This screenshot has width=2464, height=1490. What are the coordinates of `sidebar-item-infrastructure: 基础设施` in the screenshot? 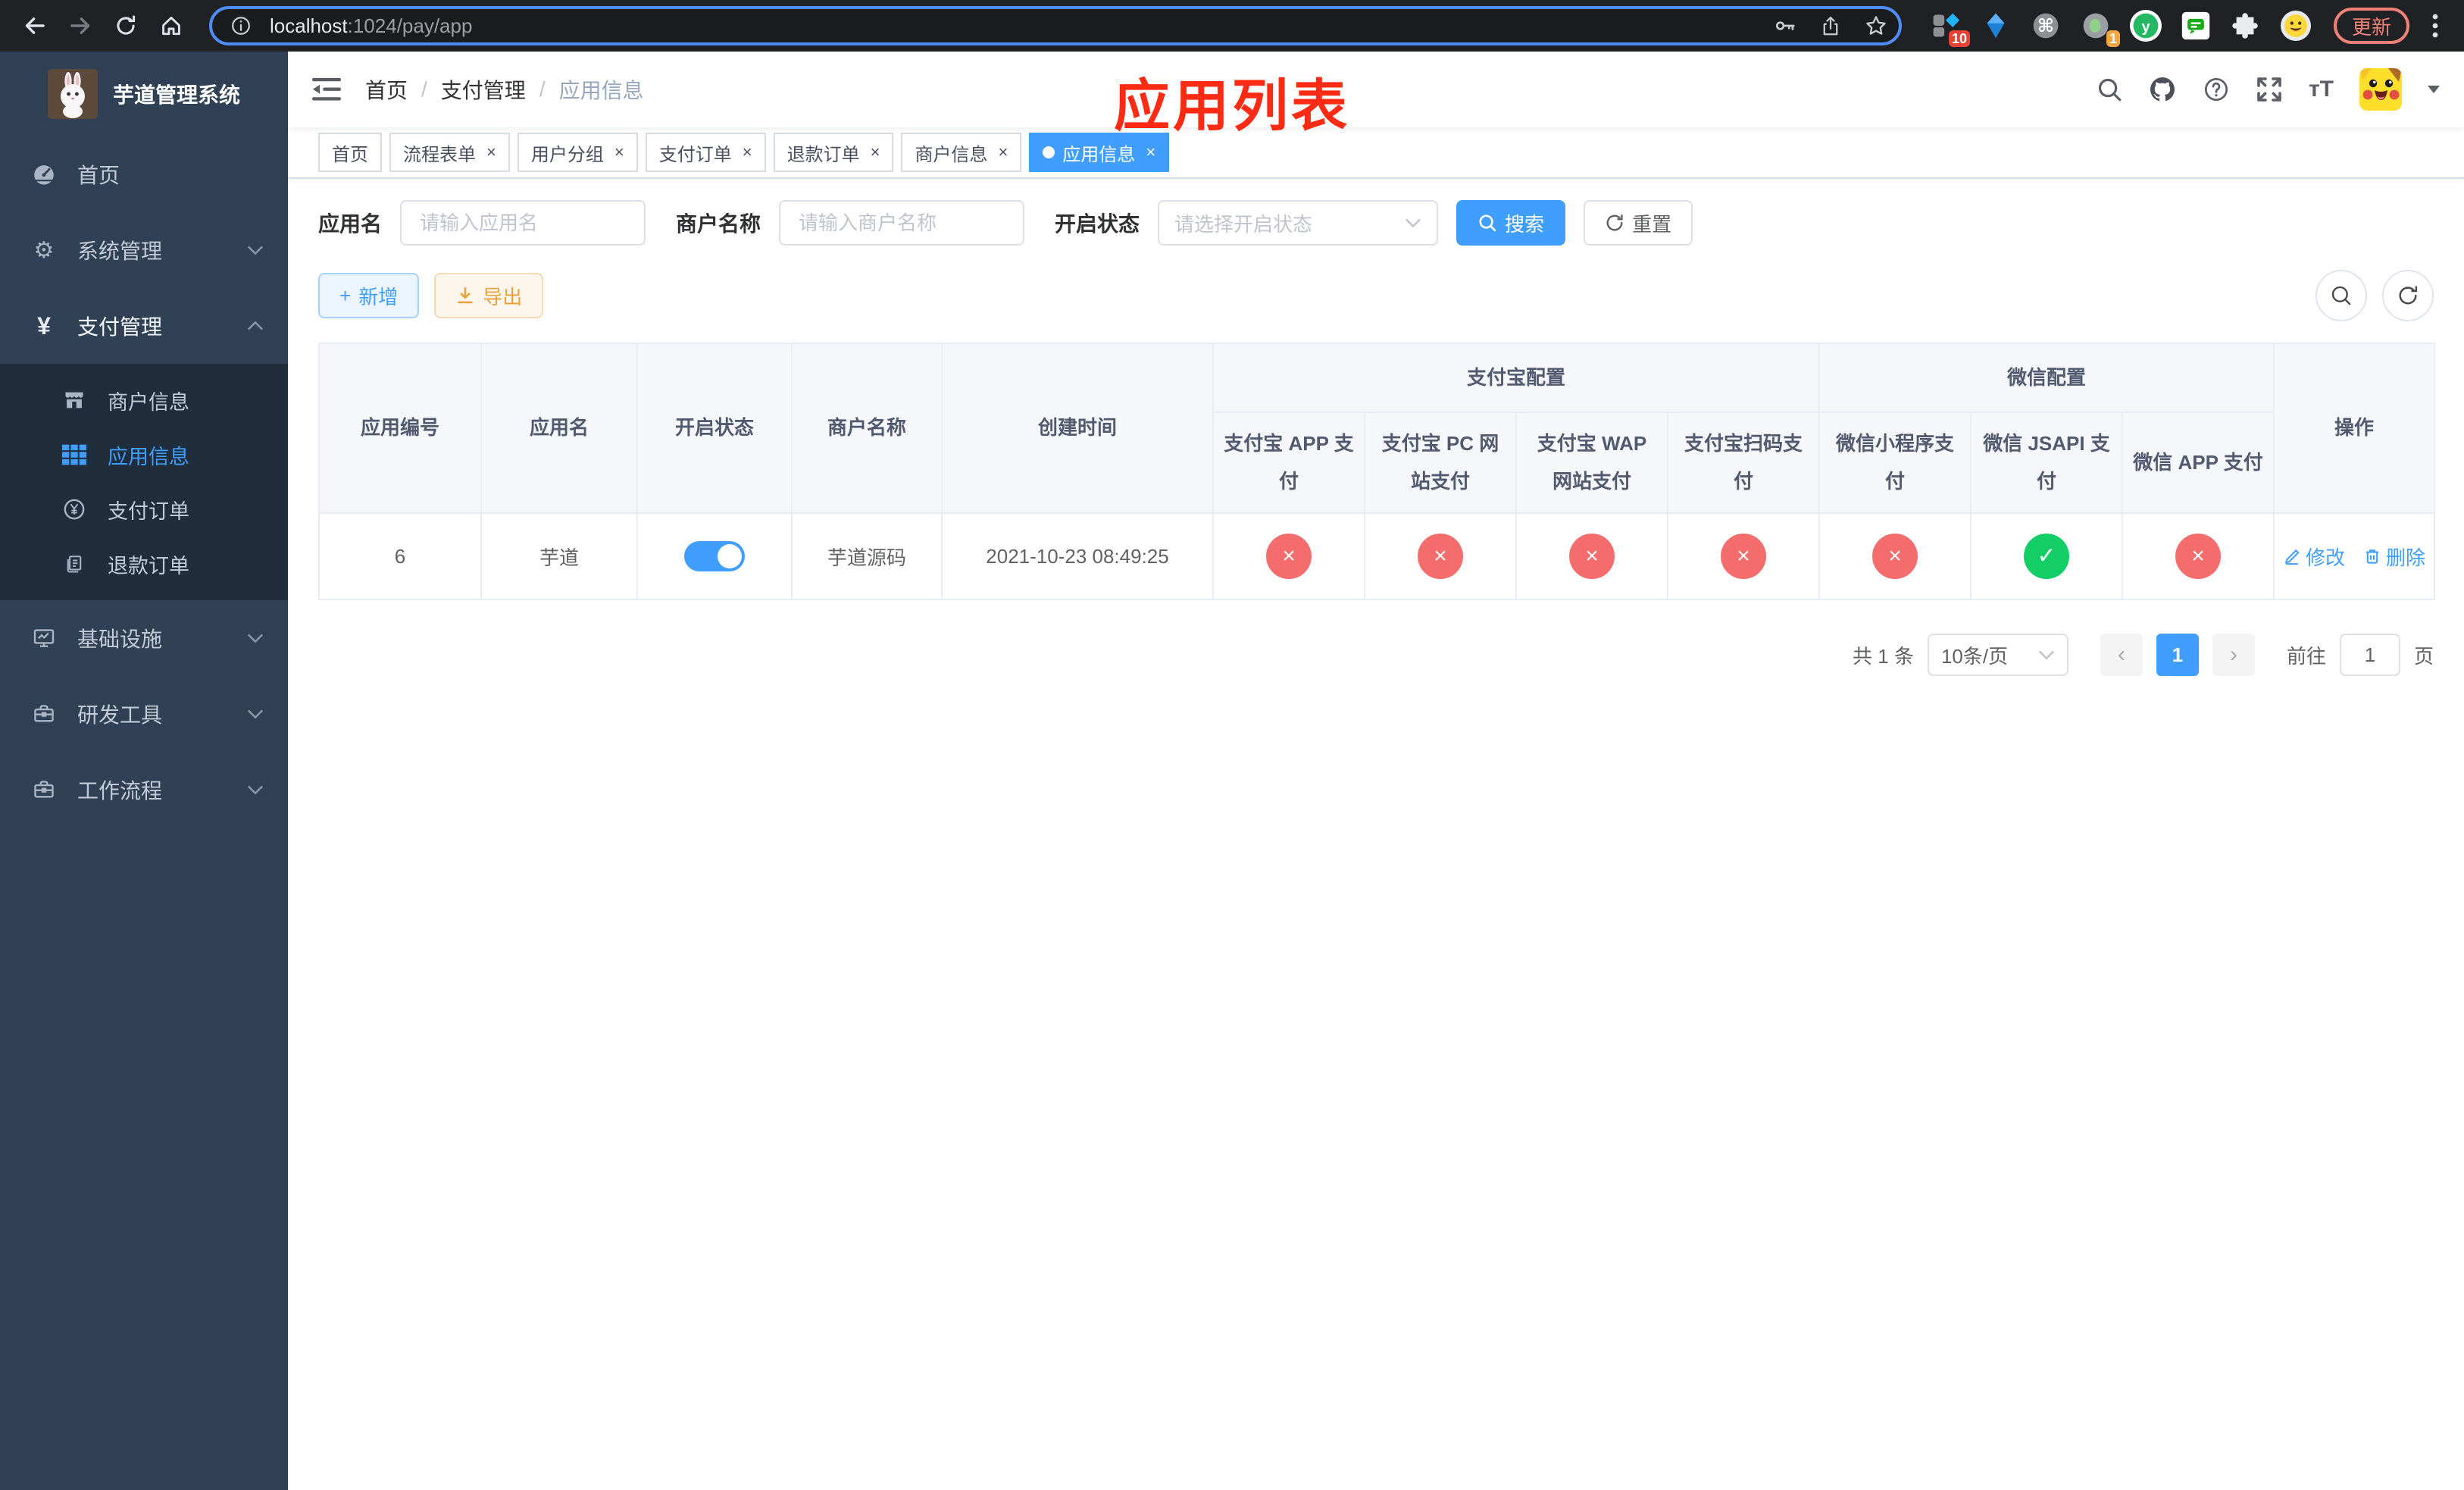 It's located at (144, 638).